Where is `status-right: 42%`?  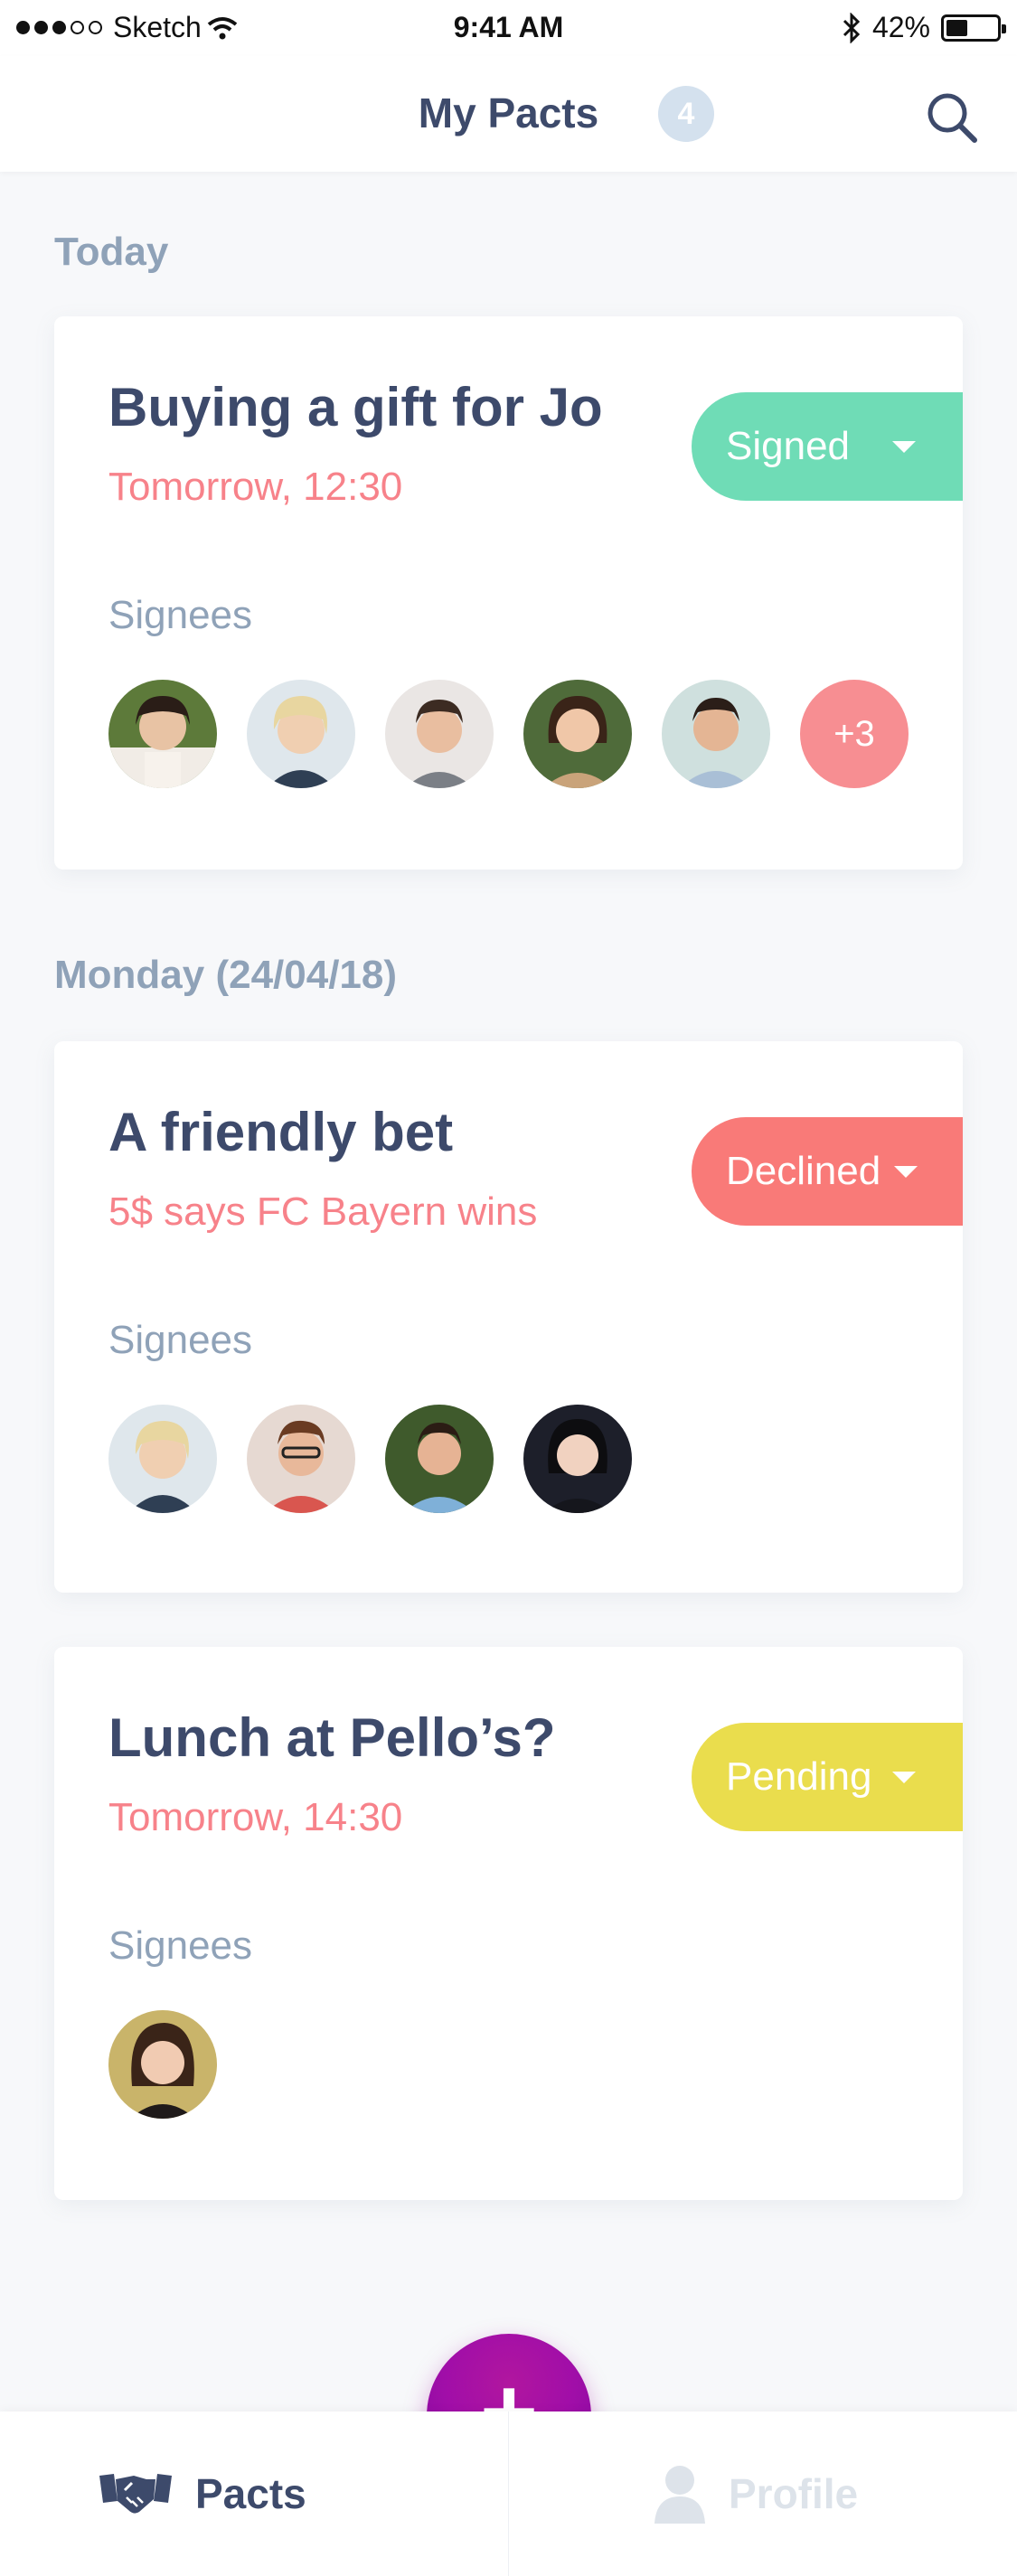
status-right: 42% is located at coordinates (924, 28).